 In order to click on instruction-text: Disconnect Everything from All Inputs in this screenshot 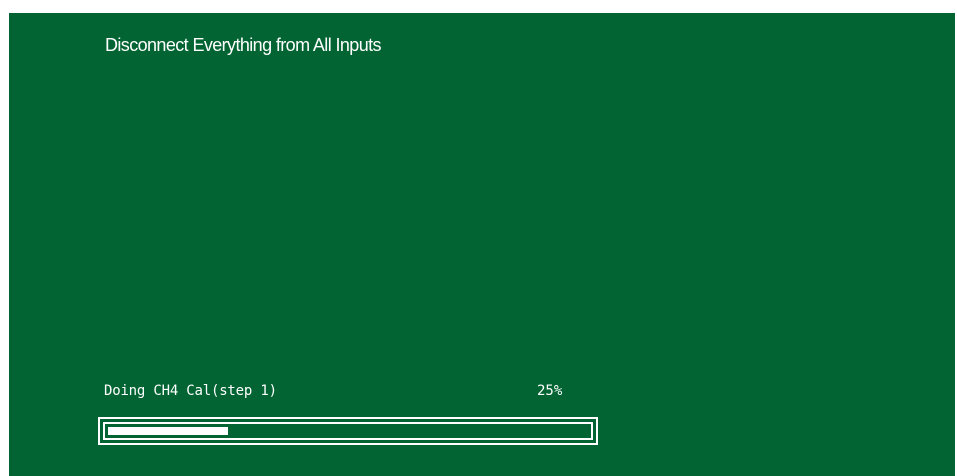, I will do `click(243, 45)`.